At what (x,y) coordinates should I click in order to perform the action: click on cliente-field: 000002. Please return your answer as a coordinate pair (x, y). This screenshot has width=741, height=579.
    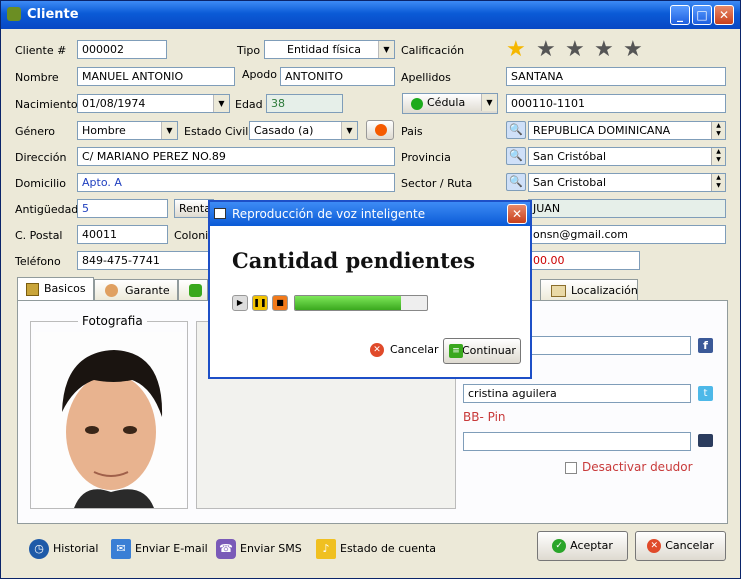
    Looking at the image, I should click on (122, 49).